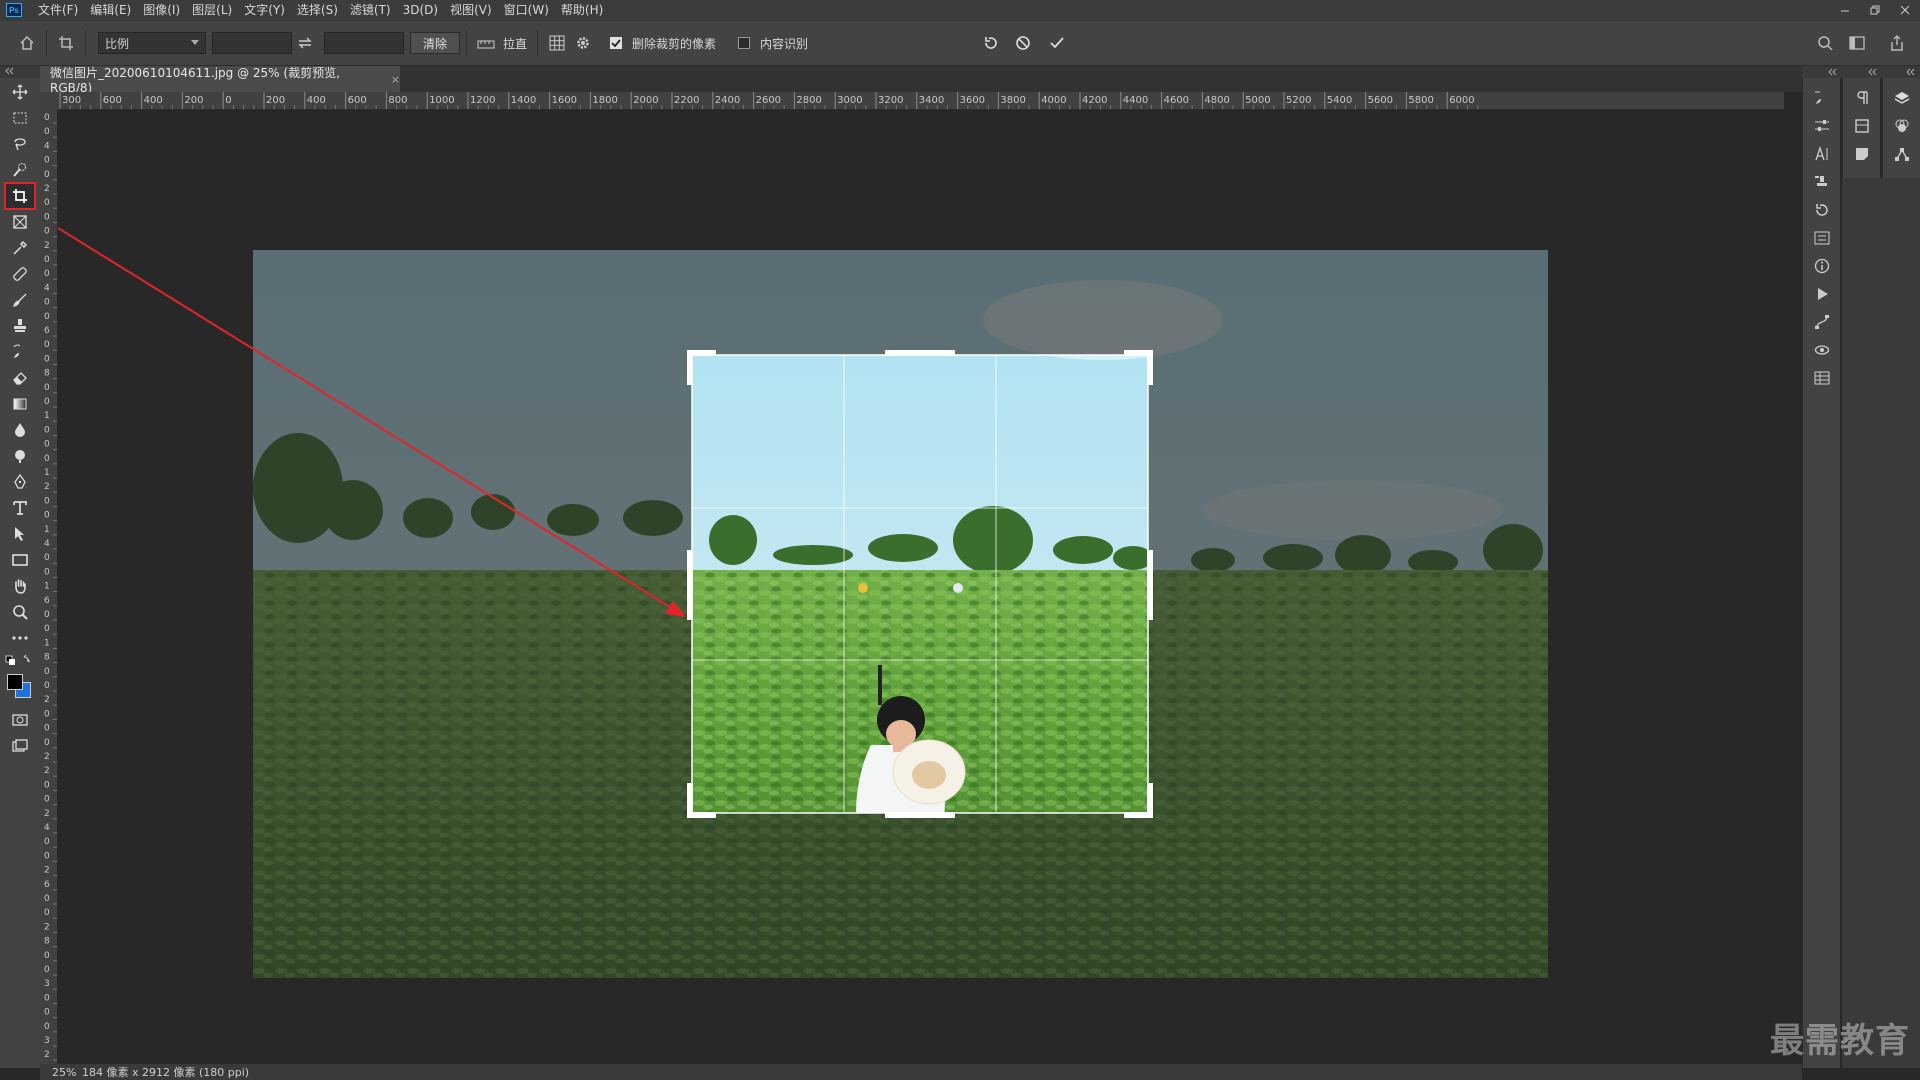  Describe the element at coordinates (252, 43) in the screenshot. I see `width-field` at that location.